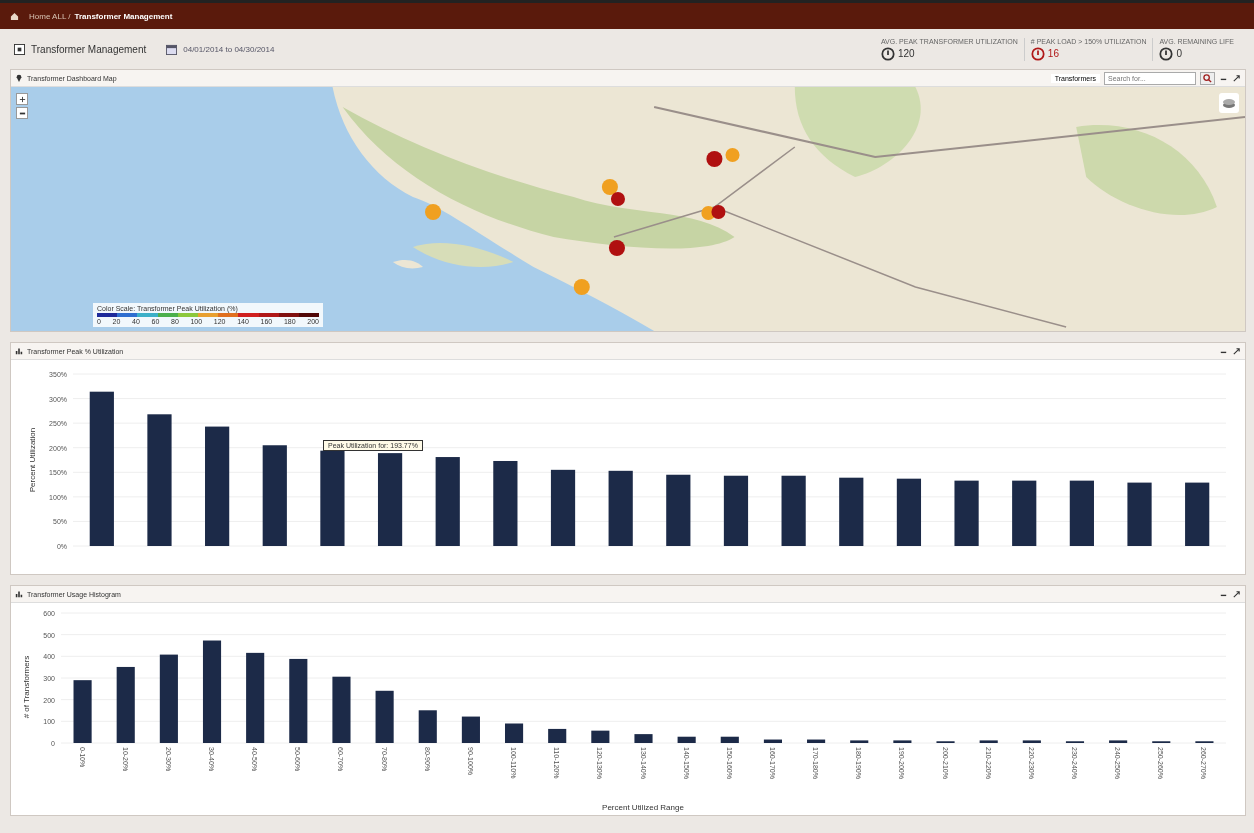 The image size is (1254, 833). What do you see at coordinates (643, 807) in the screenshot?
I see `axis-title: Percent Utilized Range` at bounding box center [643, 807].